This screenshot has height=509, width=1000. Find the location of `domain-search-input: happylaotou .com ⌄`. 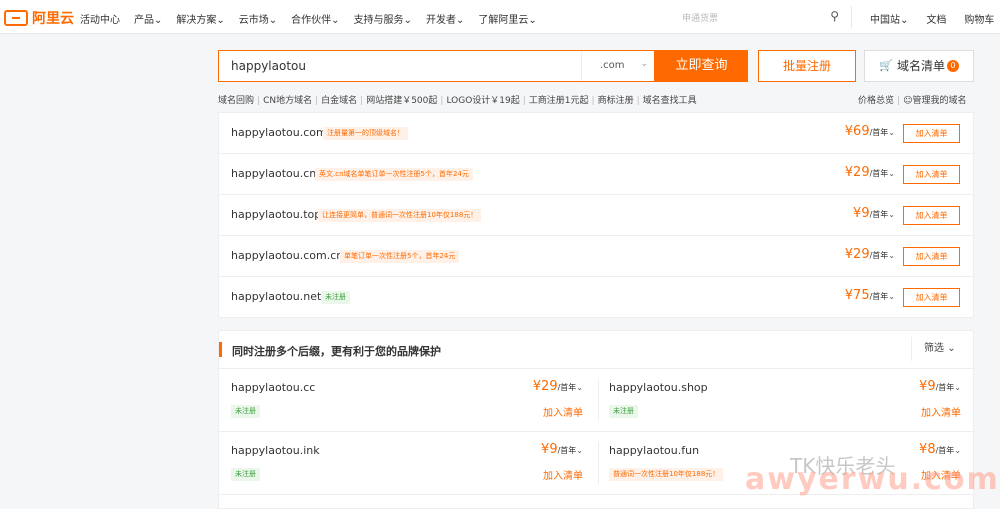

domain-search-input: happylaotou .com ⌄ is located at coordinates (436, 66).